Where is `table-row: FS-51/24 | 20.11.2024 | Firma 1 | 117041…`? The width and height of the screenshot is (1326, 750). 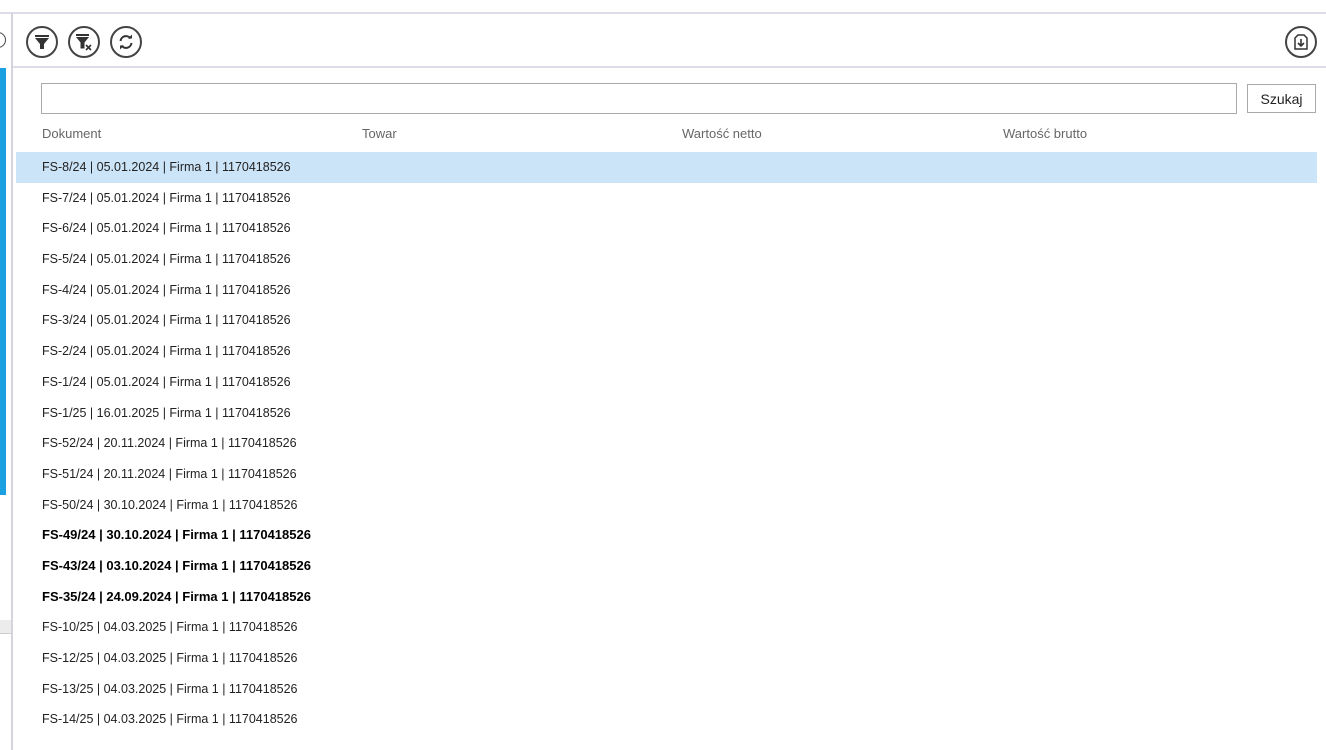 table-row: FS-51/24 | 20.11.2024 | Firma 1 | 117041… is located at coordinates (666, 474).